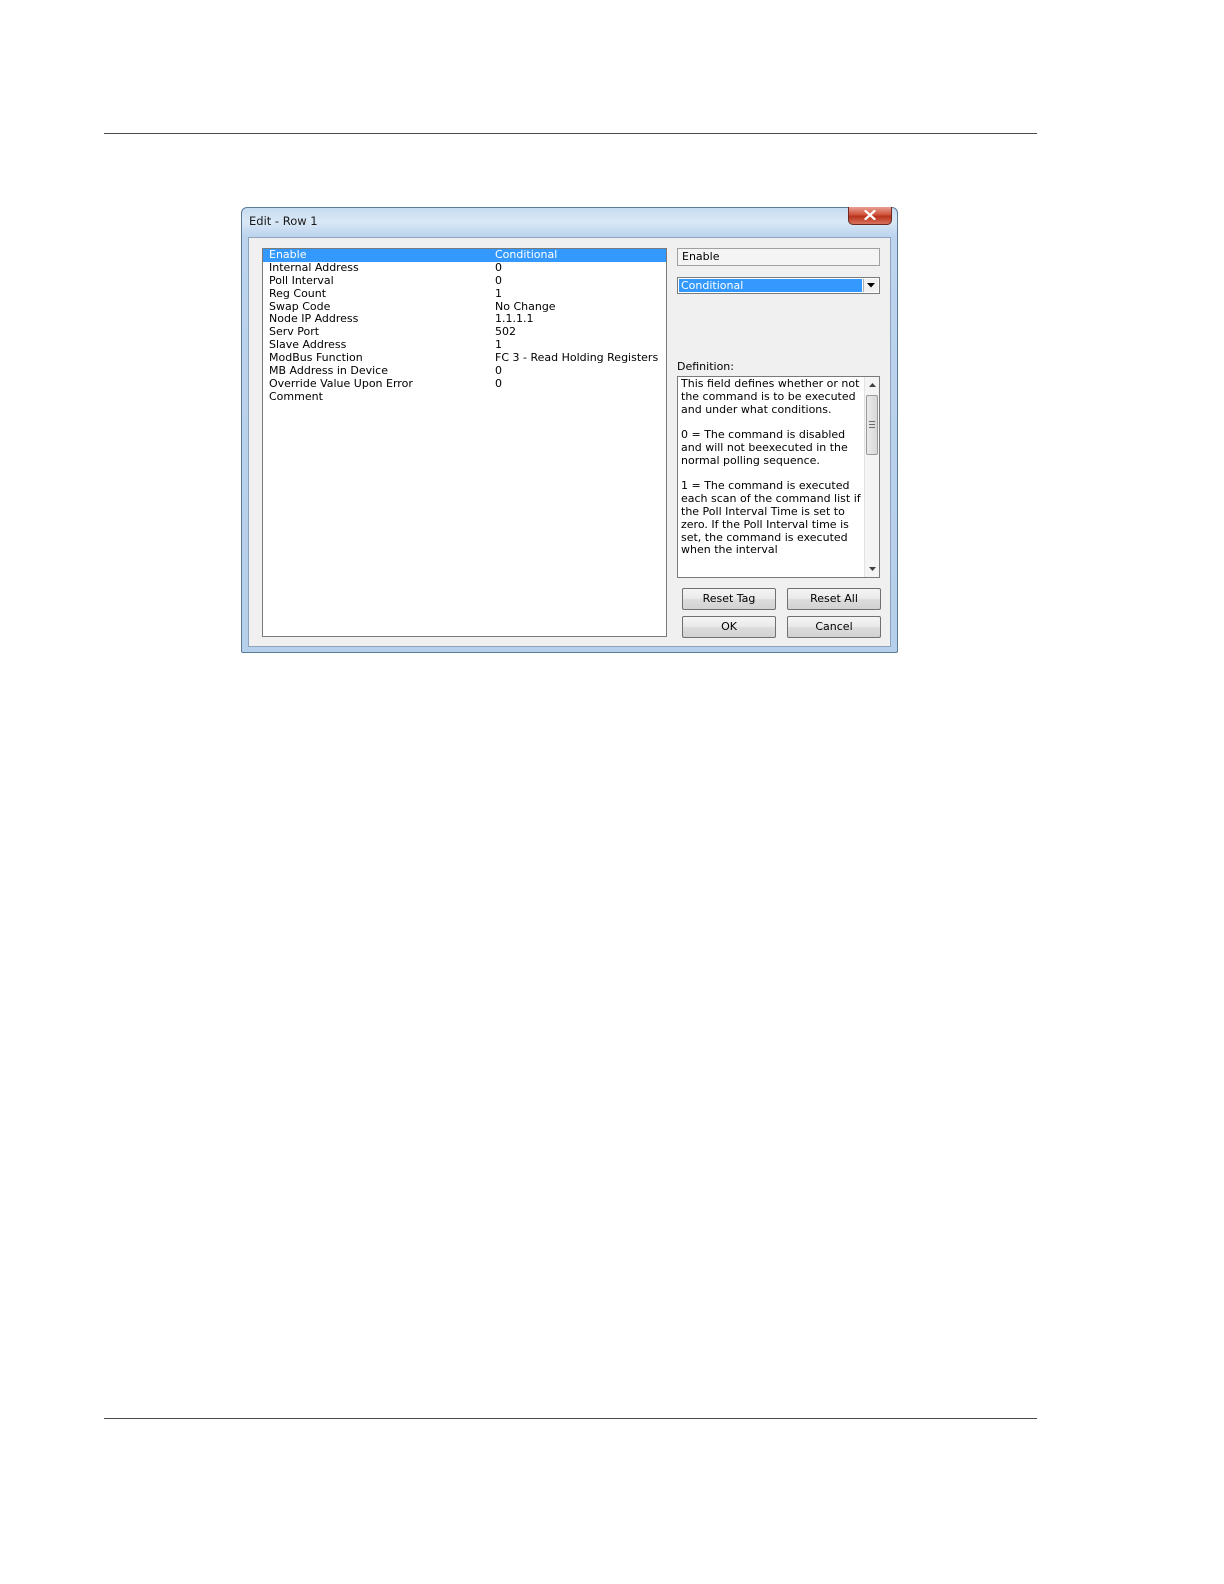 The height and width of the screenshot is (1584, 1224). What do you see at coordinates (729, 627) in the screenshot?
I see `ok-button: OK` at bounding box center [729, 627].